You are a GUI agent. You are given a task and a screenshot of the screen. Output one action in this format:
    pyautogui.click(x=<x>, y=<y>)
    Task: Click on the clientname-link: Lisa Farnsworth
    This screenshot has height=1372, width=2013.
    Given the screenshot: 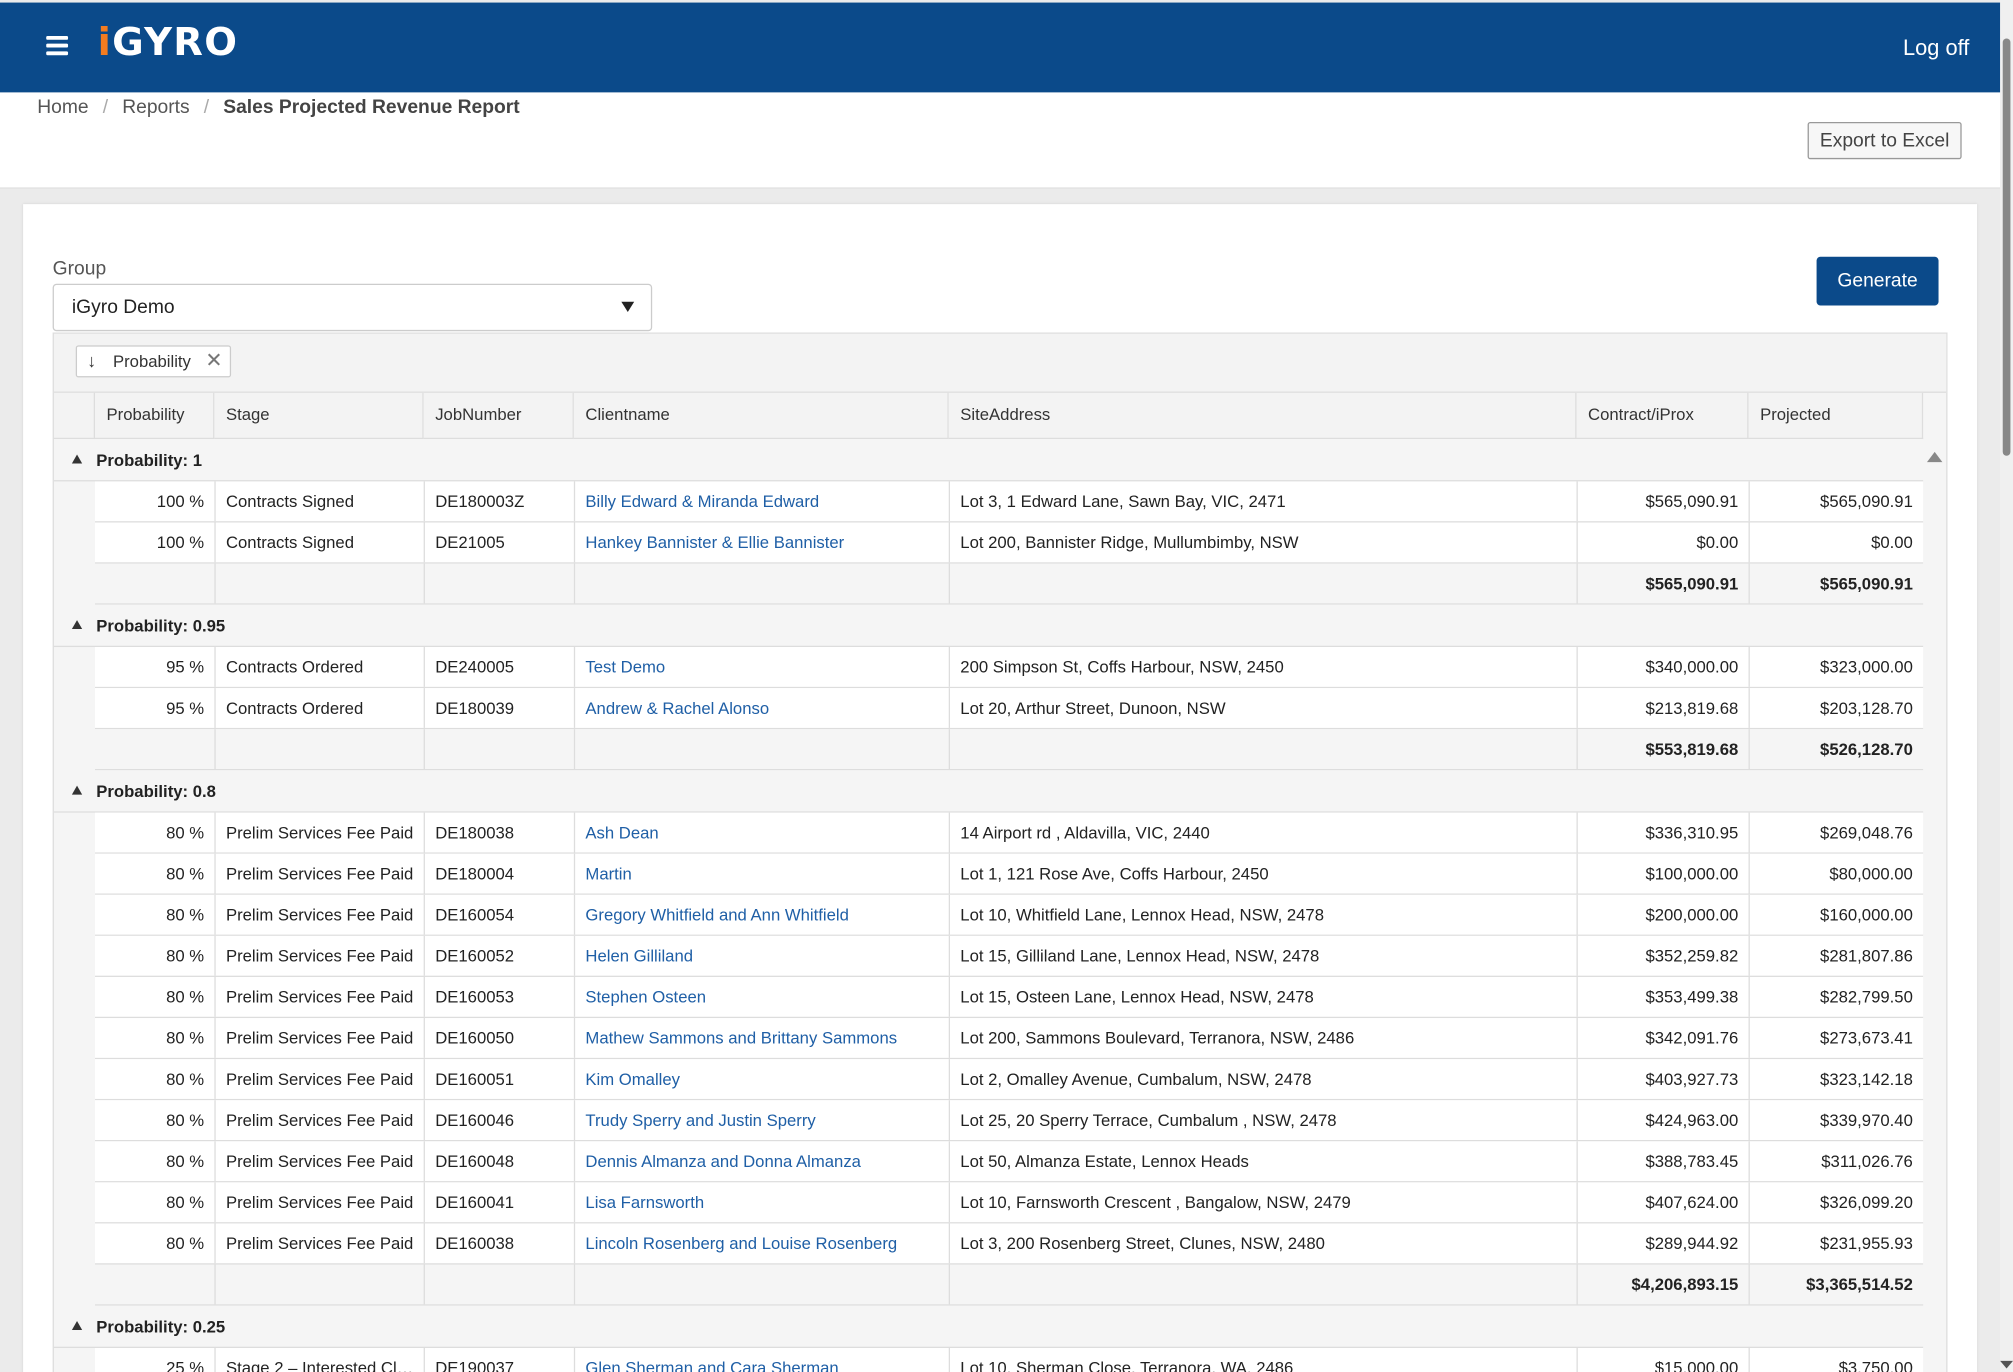 What is the action you would take?
    pyautogui.click(x=761, y=1202)
    